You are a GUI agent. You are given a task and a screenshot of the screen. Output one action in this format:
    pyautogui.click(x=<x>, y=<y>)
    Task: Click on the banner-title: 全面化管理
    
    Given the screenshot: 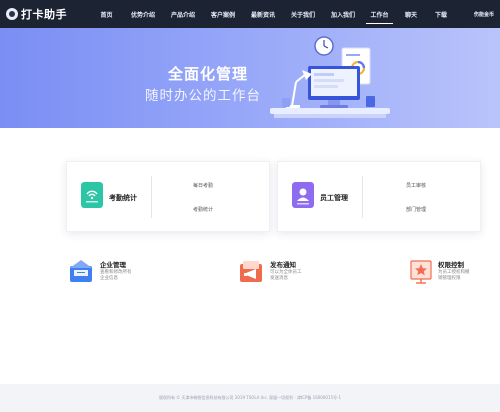 What is the action you would take?
    pyautogui.click(x=208, y=74)
    